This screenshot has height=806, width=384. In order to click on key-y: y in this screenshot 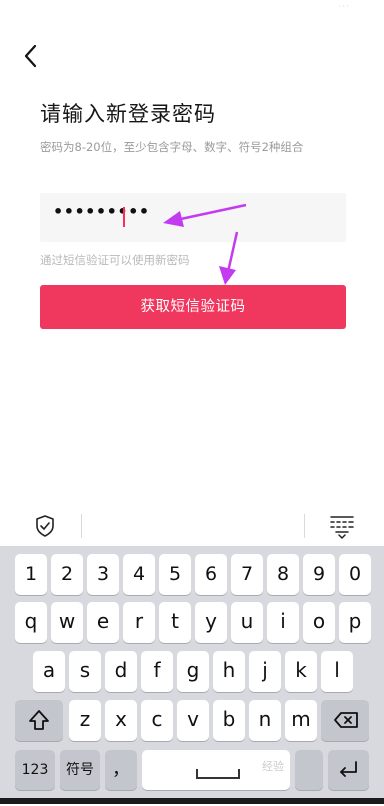, I will do `click(211, 622)`.